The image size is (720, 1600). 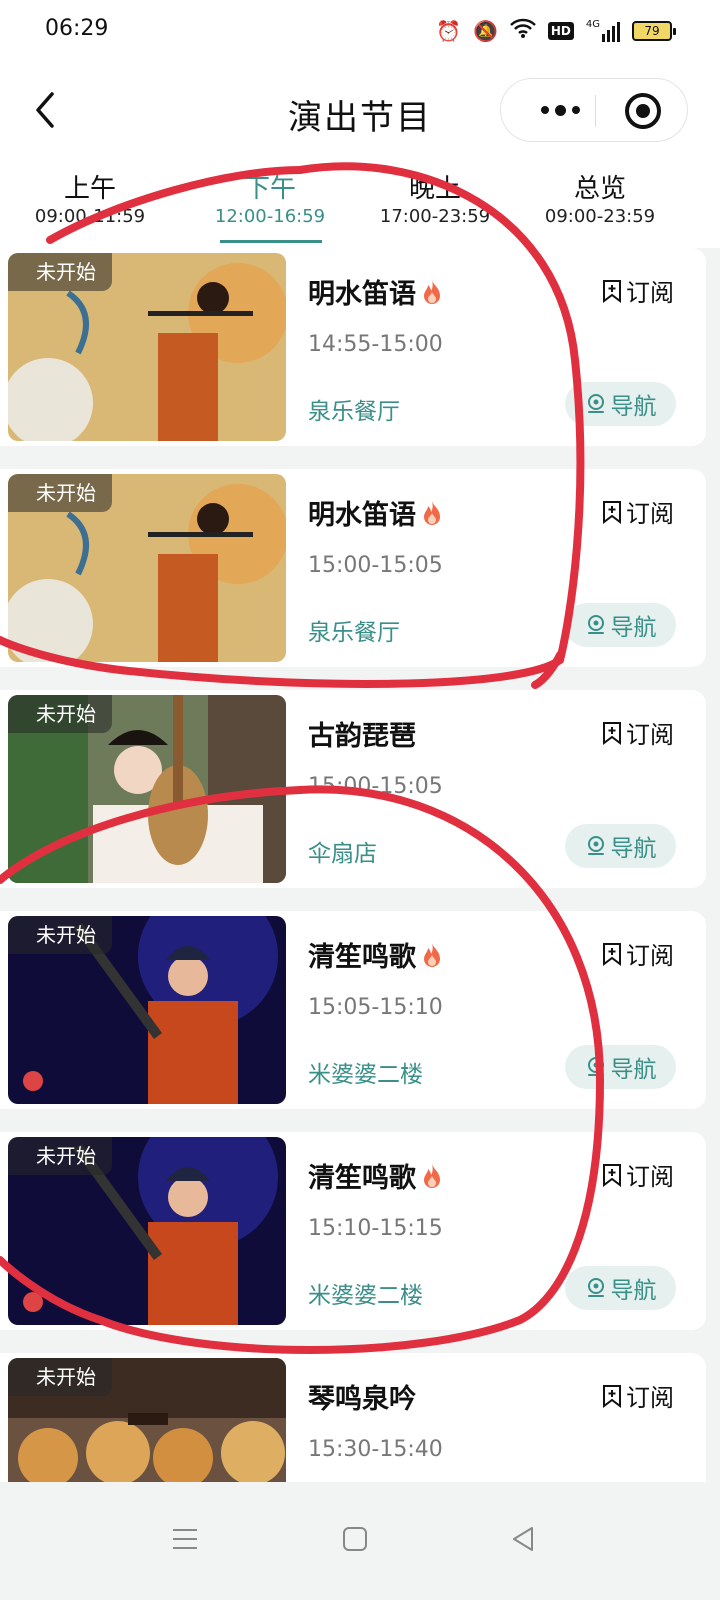 I want to click on tab-evening: 晚上 17:00-23:59, so click(x=435, y=197).